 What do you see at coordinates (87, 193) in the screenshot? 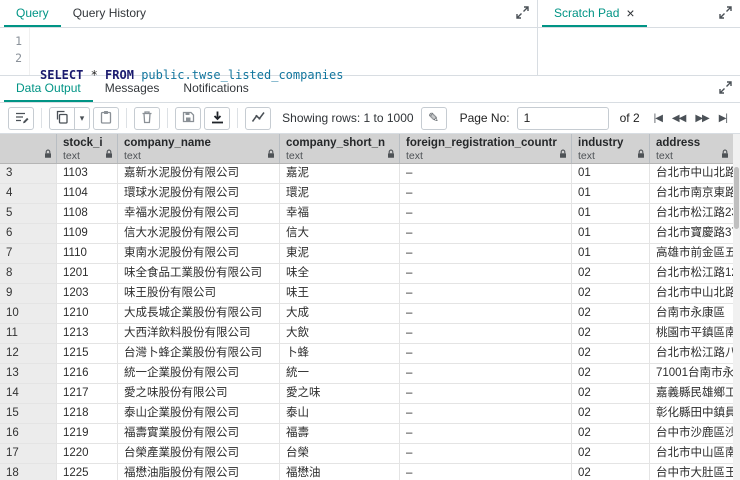
I see `cell: 1104` at bounding box center [87, 193].